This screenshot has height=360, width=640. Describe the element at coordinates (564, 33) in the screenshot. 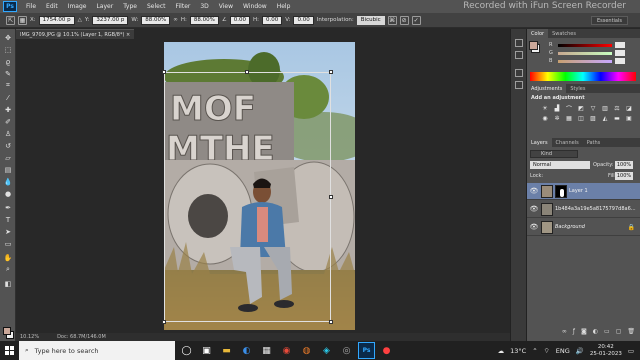

I see `tab-swatches: Swatches` at that location.